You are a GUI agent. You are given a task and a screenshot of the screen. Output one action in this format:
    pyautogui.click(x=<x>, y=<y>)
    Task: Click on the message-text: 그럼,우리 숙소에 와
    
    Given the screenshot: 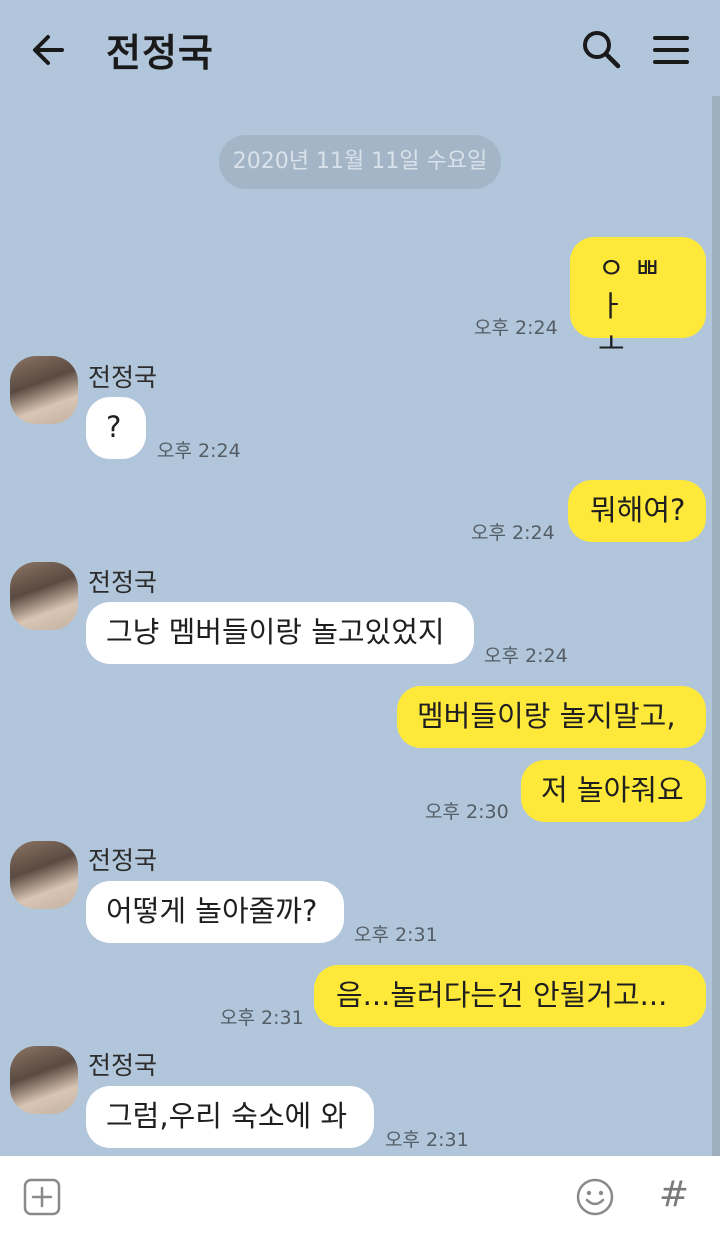 What is the action you would take?
    pyautogui.click(x=227, y=1116)
    